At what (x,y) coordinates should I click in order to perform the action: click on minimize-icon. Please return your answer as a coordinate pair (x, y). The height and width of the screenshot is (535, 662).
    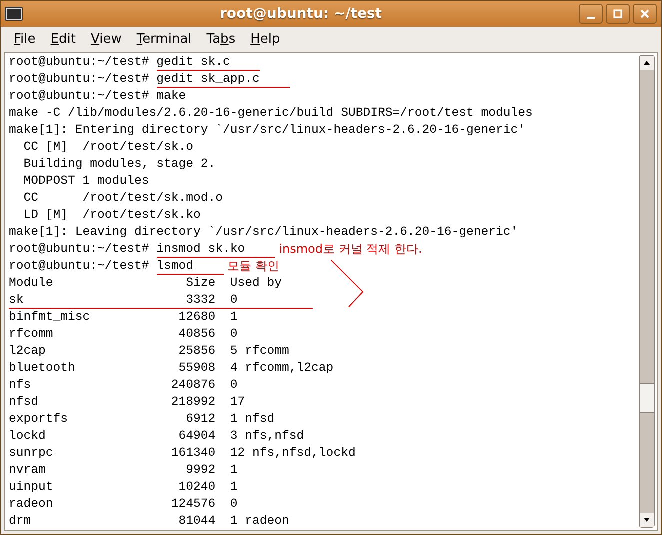
    Looking at the image, I should click on (591, 18).